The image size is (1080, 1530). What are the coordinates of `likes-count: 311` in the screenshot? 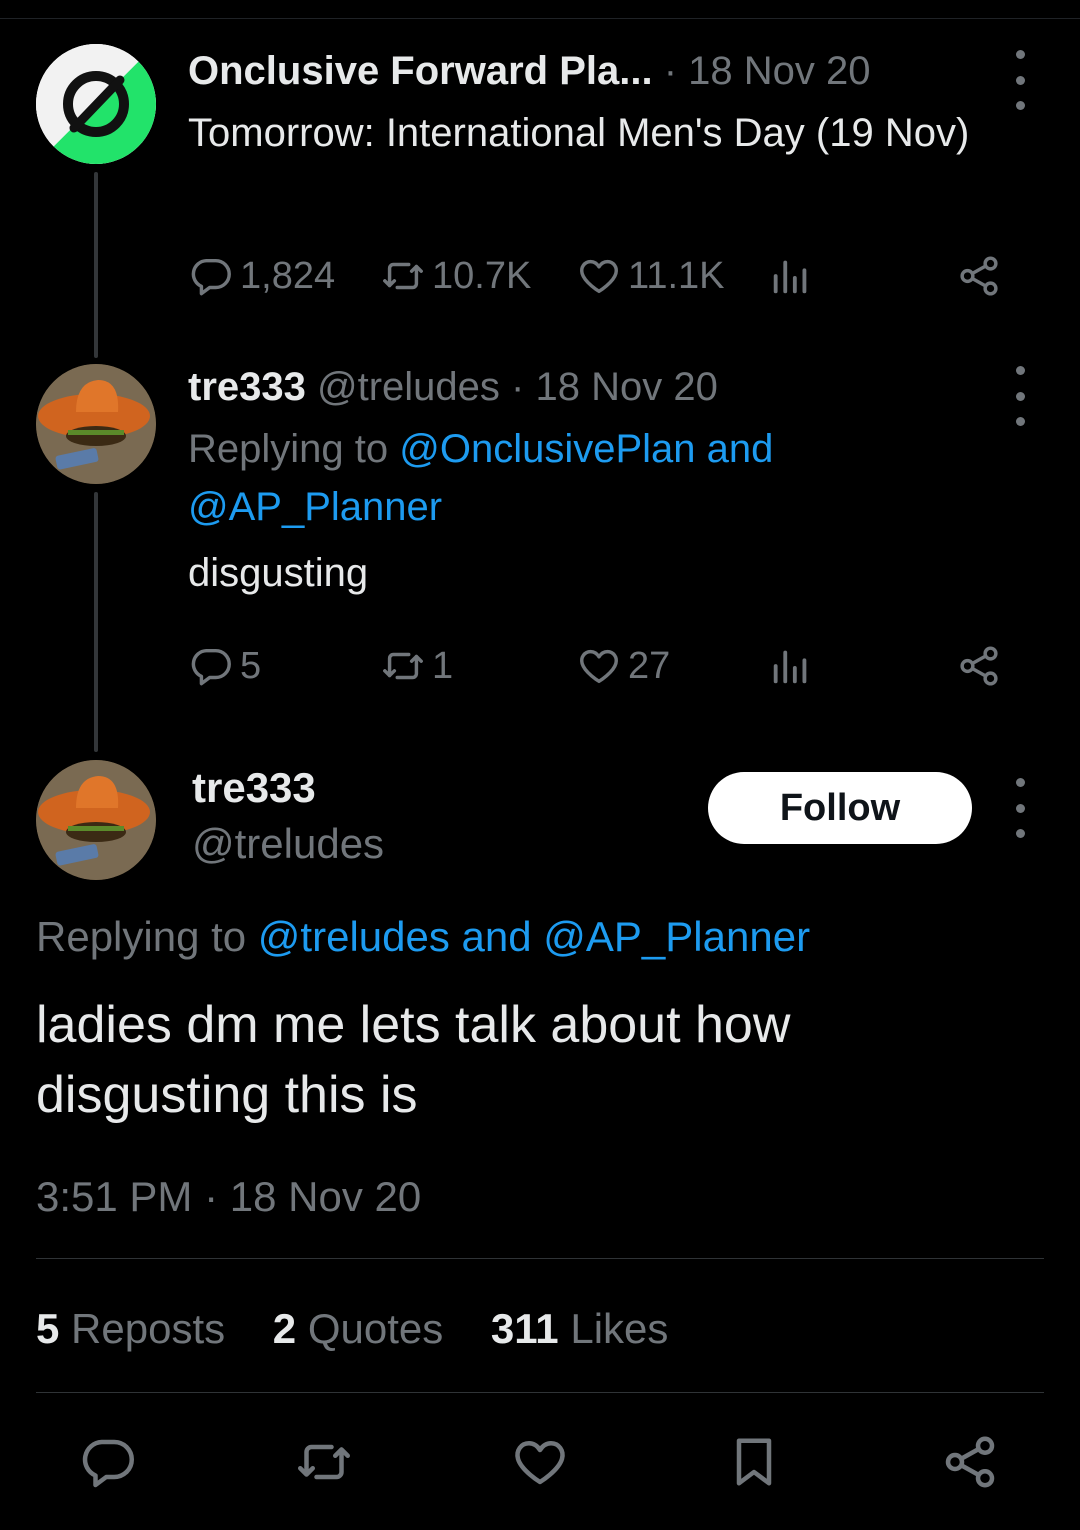 It's located at (525, 1328).